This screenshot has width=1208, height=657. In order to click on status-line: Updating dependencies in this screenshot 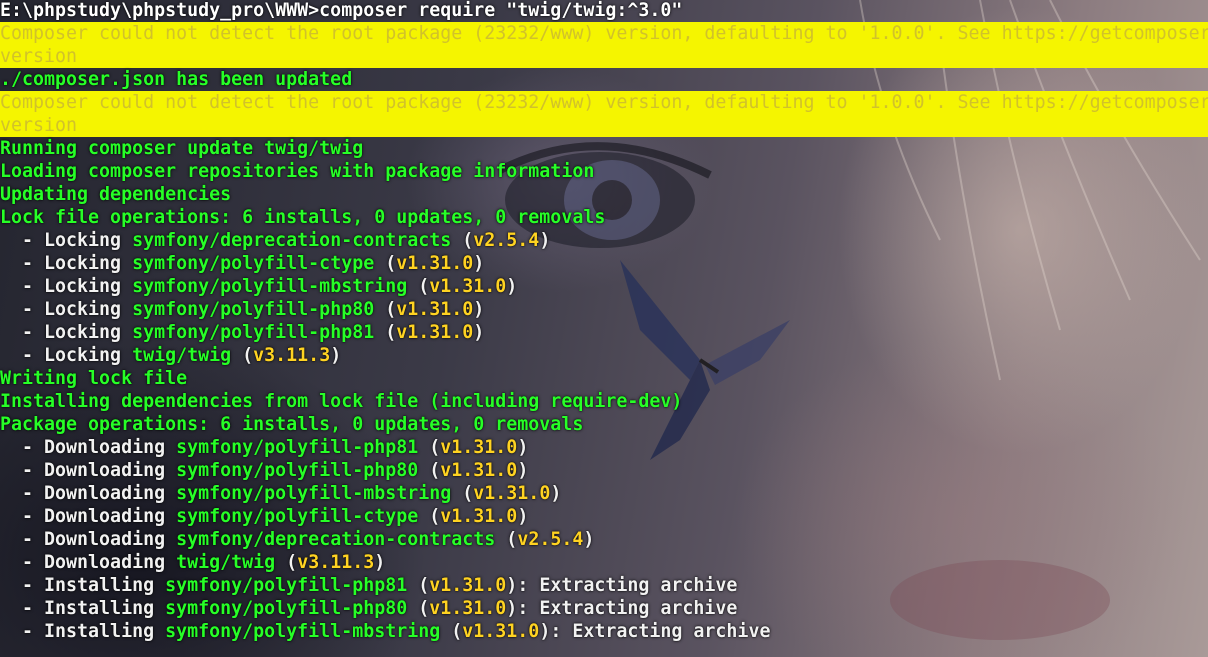, I will do `click(116, 194)`.